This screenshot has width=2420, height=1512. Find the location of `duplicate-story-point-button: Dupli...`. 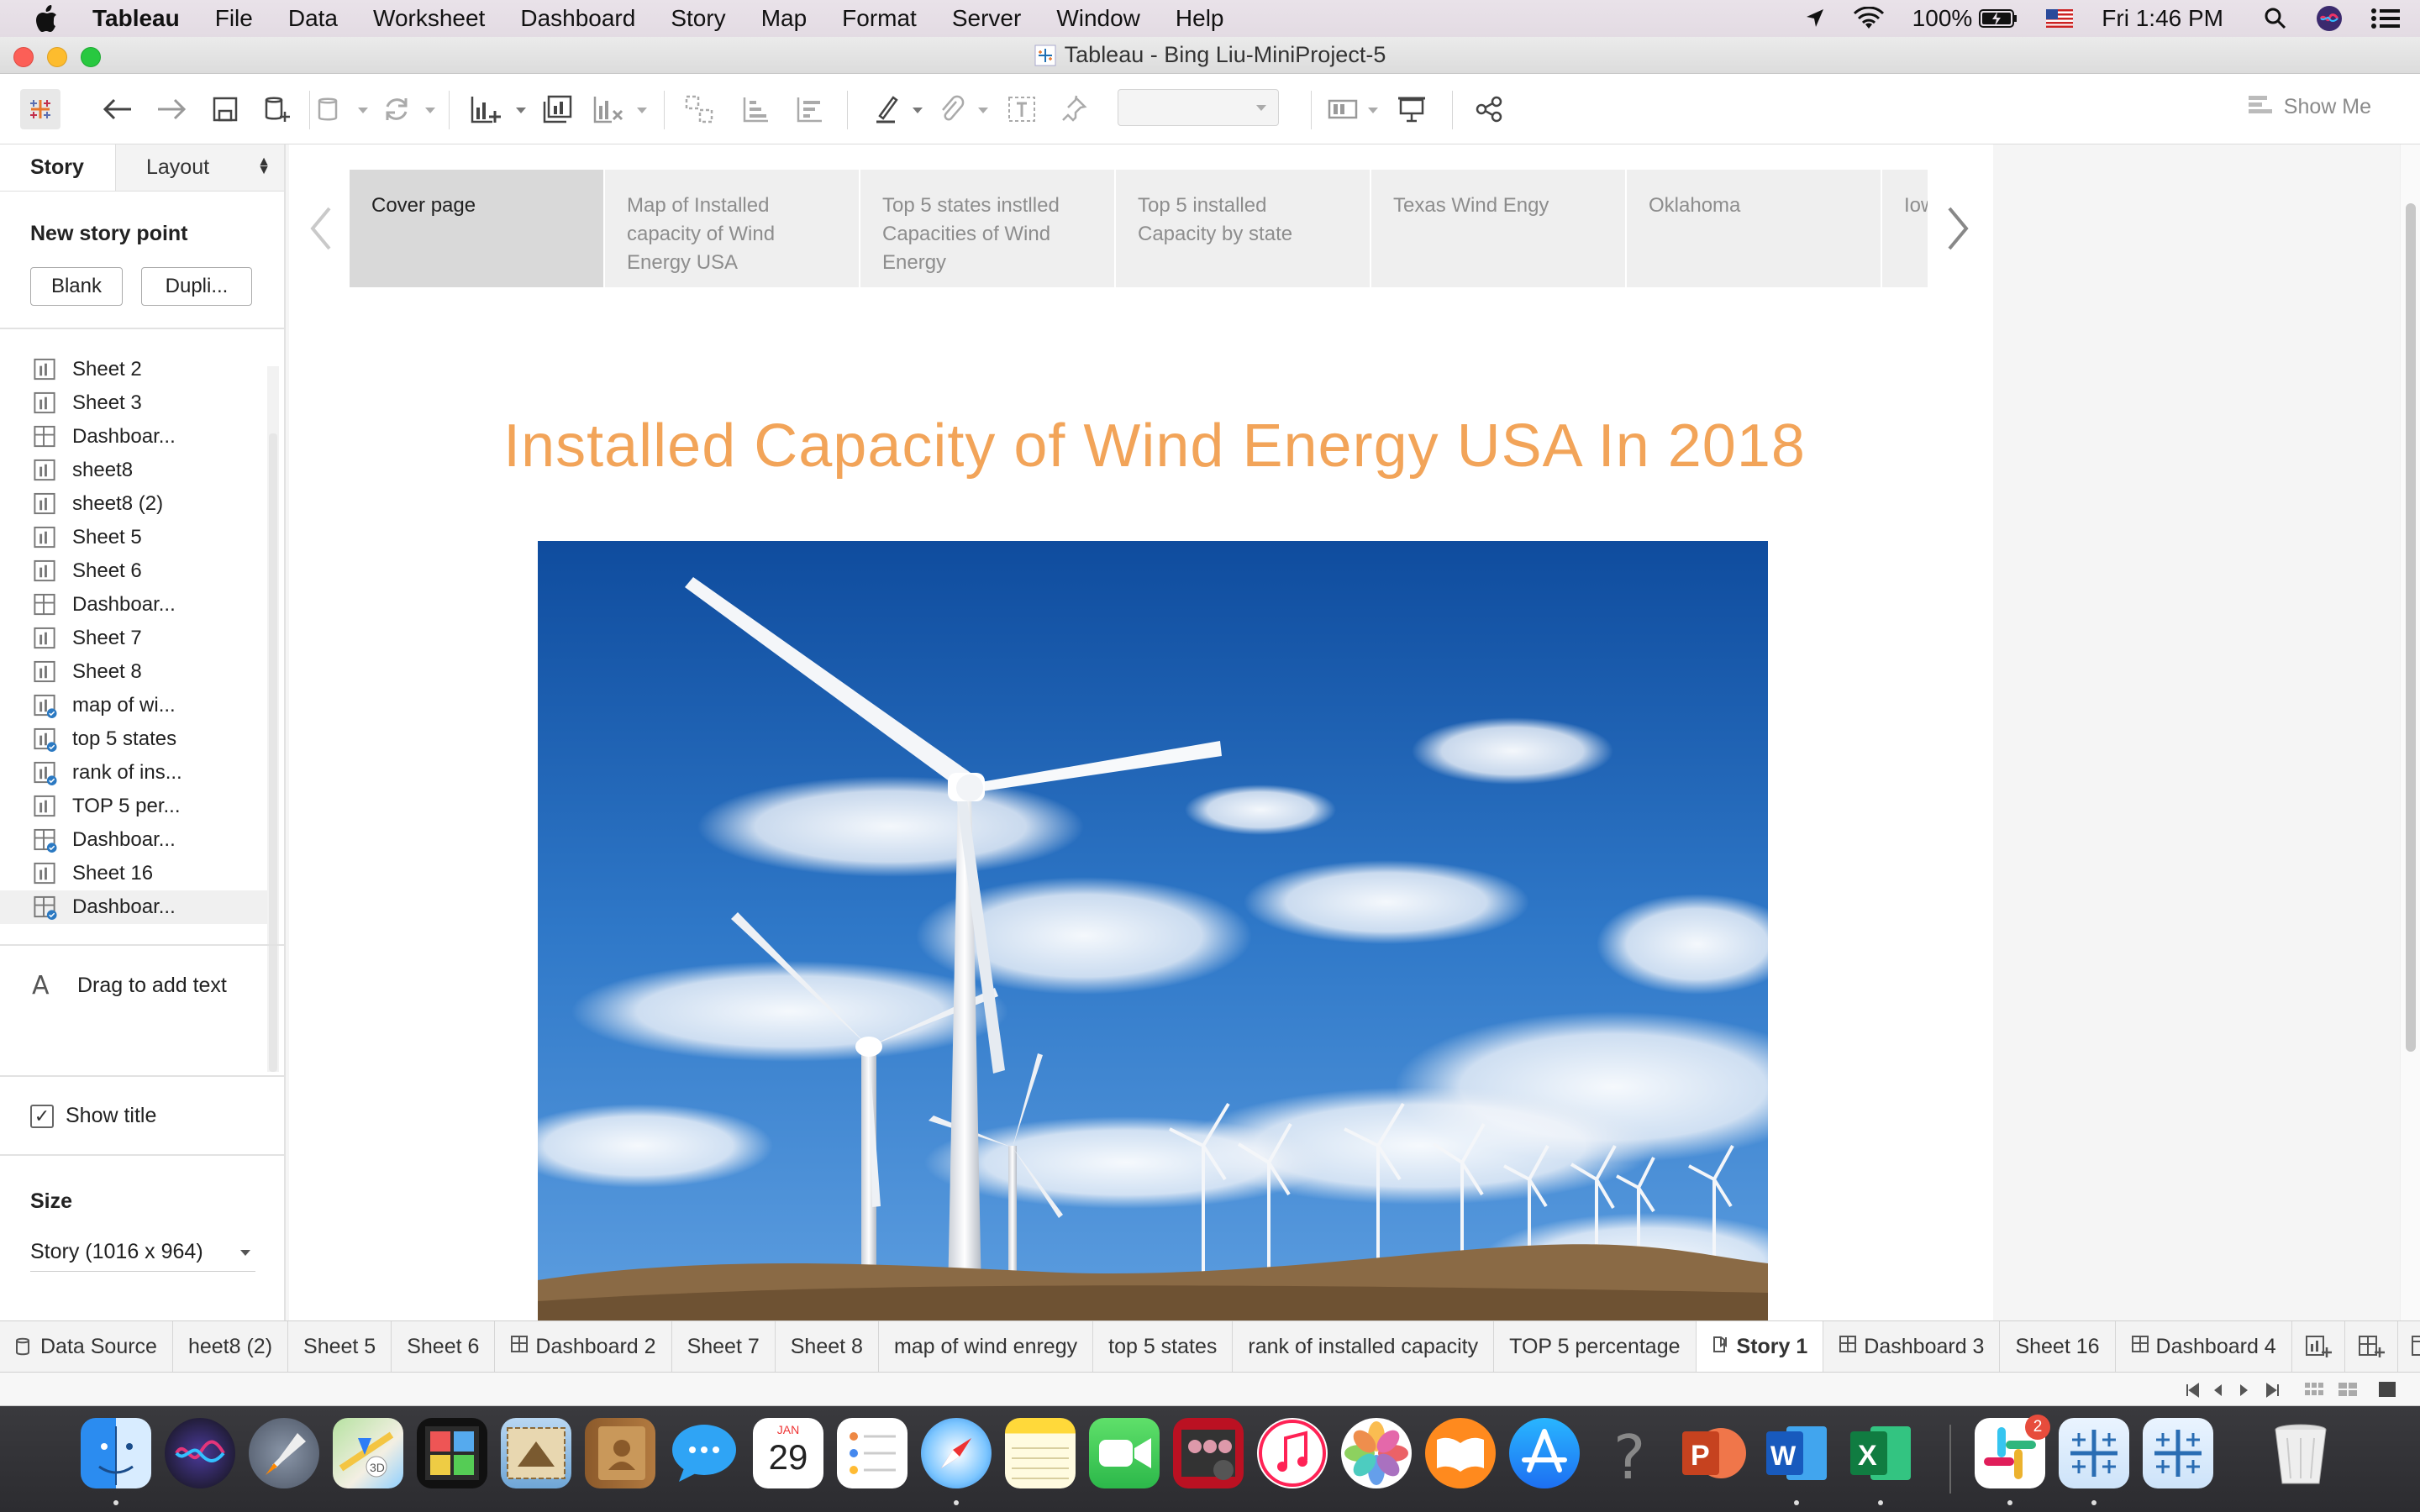

duplicate-story-point-button: Dupli... is located at coordinates (196, 286).